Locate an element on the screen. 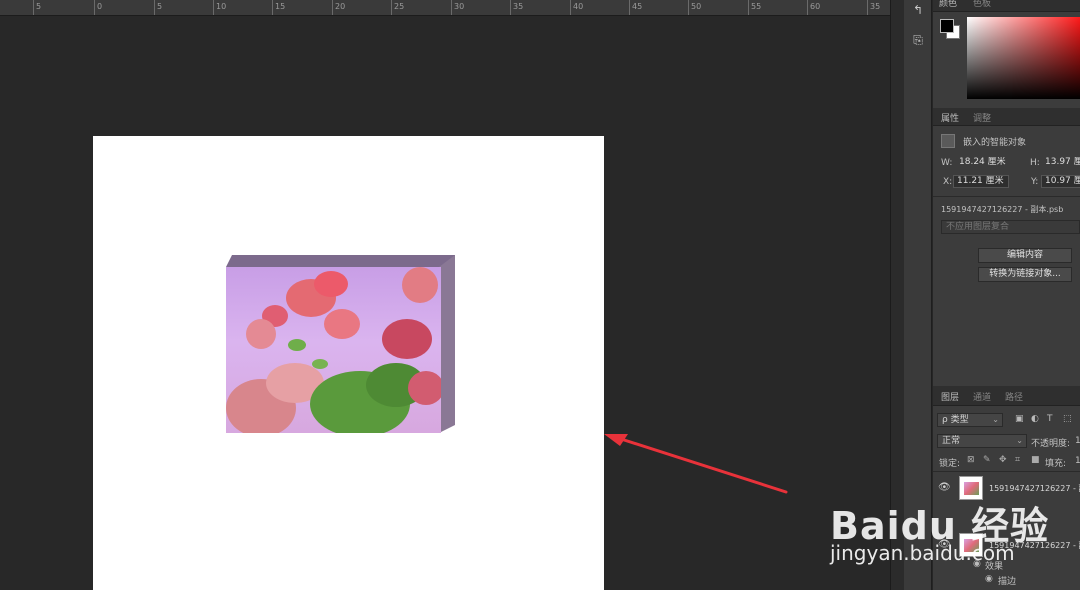 This screenshot has width=1080, height=590. tab-swatches: 色板 is located at coordinates (982, 4).